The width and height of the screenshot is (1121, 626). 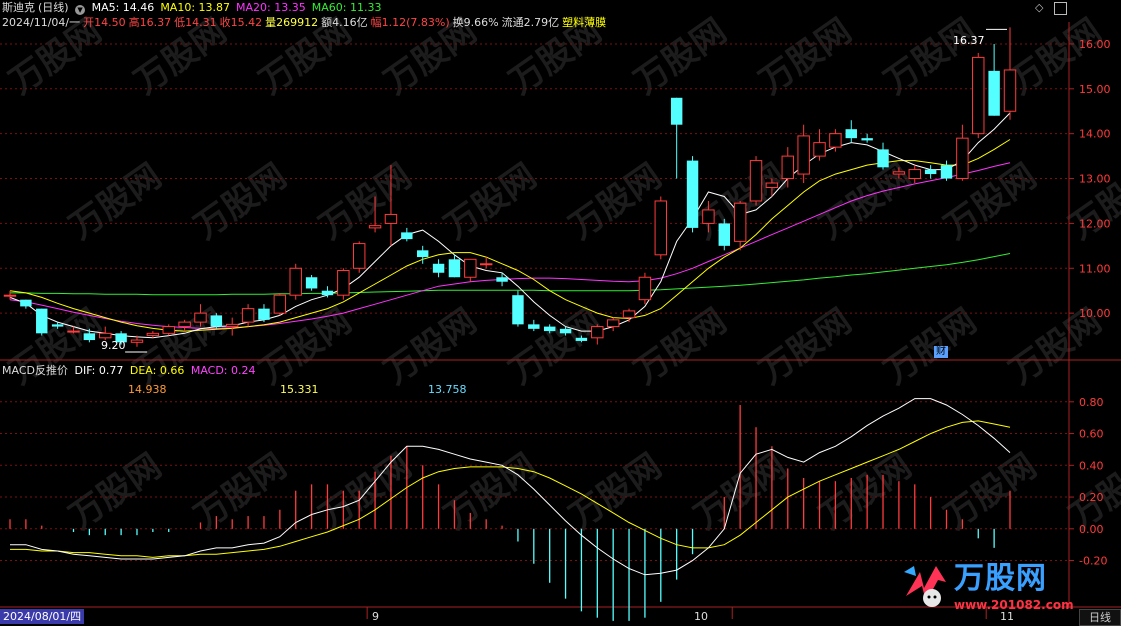 I want to click on maximize-icon, so click(x=1060, y=8).